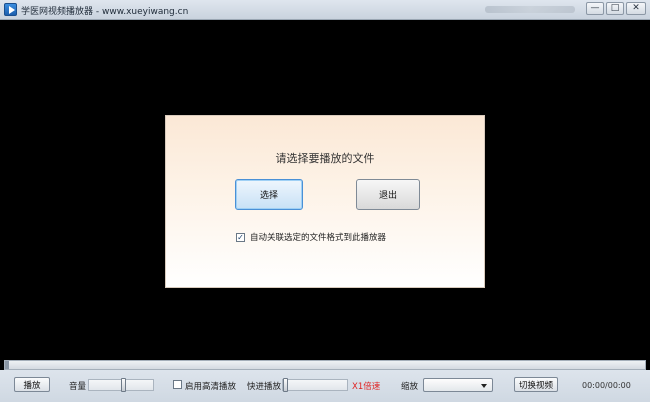  What do you see at coordinates (123, 385) in the screenshot?
I see `volume-slider-thumb` at bounding box center [123, 385].